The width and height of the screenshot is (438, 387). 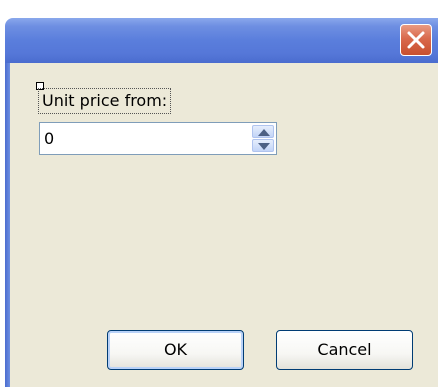 What do you see at coordinates (344, 350) in the screenshot?
I see `cancel-button: Cancel` at bounding box center [344, 350].